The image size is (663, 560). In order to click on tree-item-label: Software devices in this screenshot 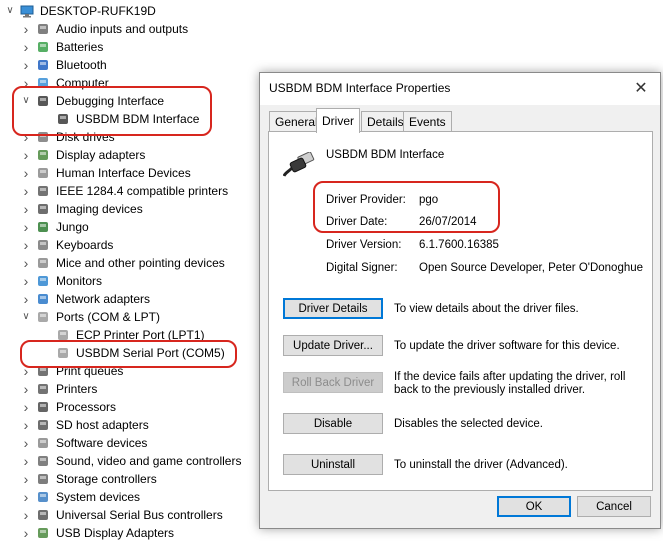, I will do `click(102, 443)`.